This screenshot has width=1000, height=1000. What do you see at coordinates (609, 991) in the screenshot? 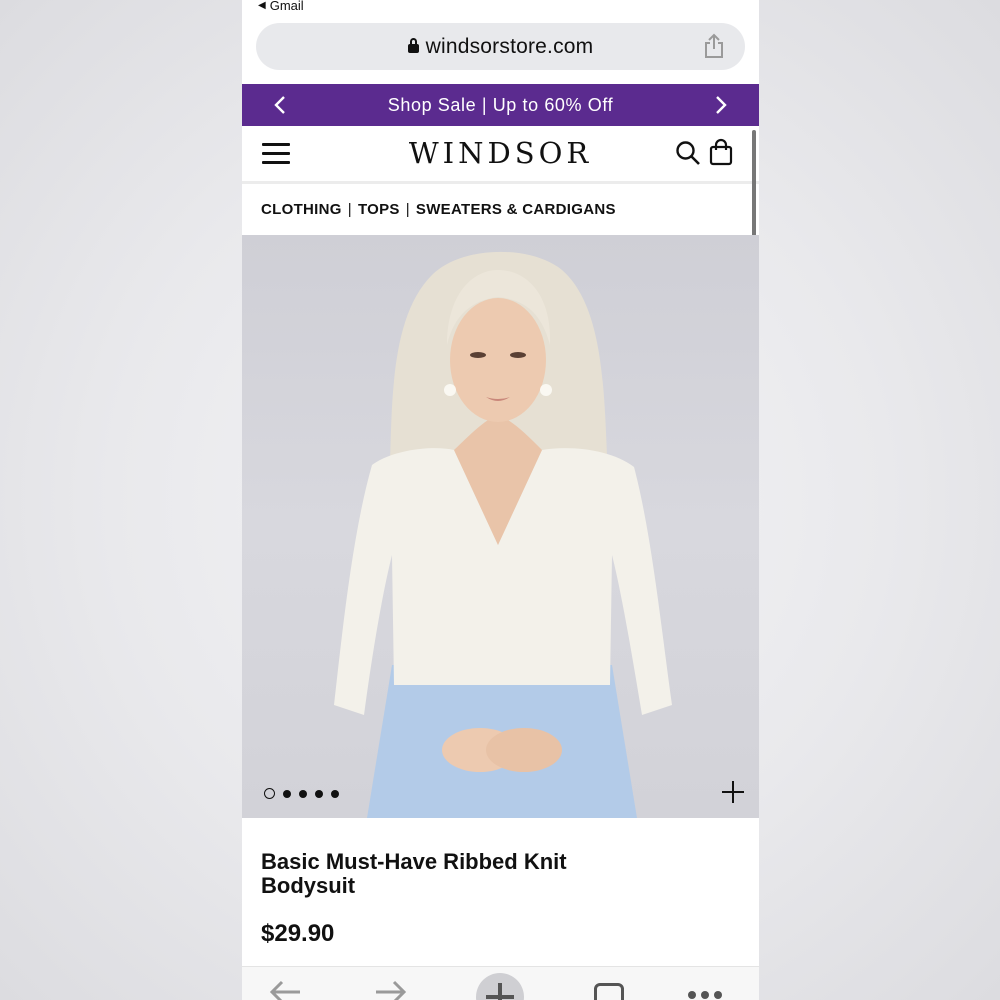
I see `tabs-icon` at bounding box center [609, 991].